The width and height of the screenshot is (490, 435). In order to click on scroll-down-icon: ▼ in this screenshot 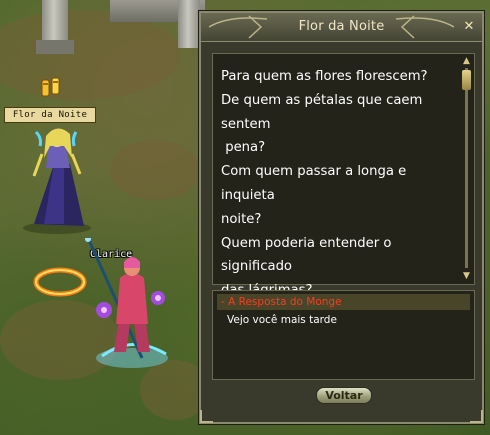, I will do `click(466, 276)`.